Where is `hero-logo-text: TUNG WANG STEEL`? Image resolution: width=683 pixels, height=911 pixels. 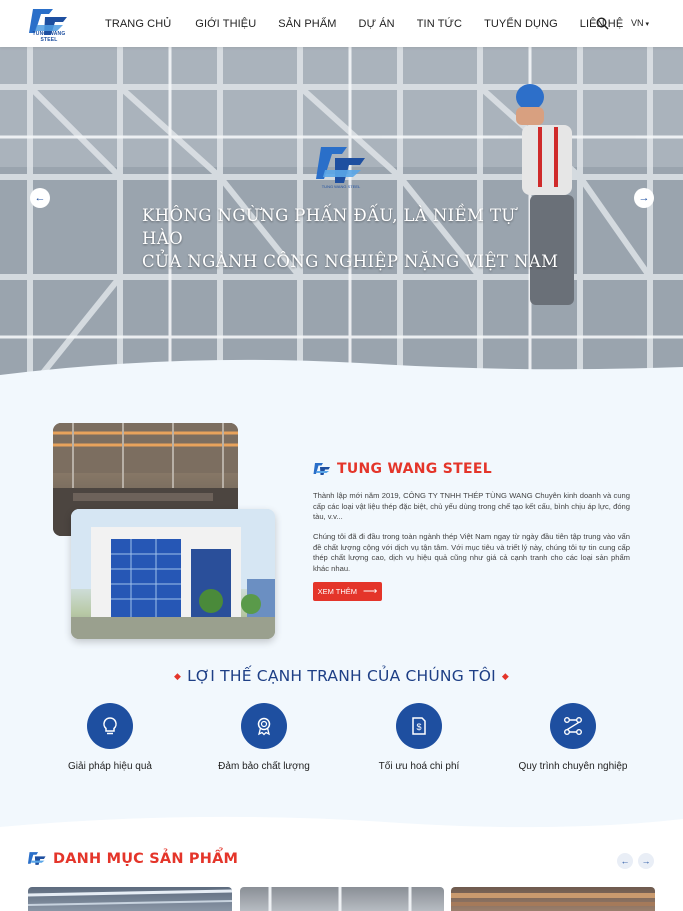
hero-logo-text: TUNG WANG STEEL is located at coordinates (341, 186).